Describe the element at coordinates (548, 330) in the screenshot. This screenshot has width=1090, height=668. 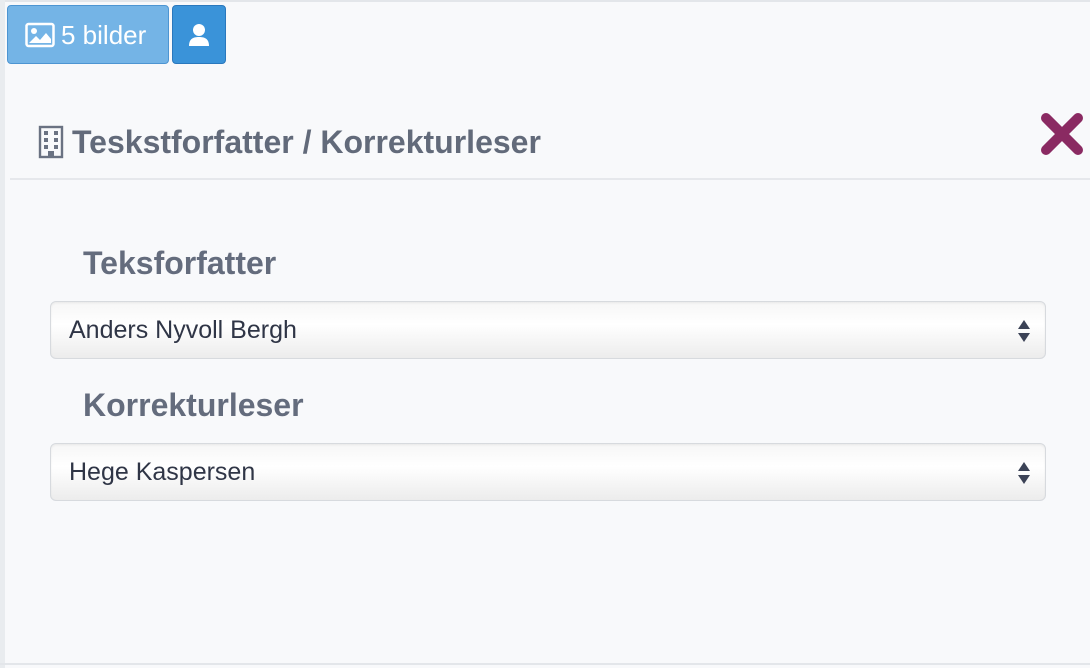
I see `text-author-select: Anders Nyvoll Bergh` at that location.